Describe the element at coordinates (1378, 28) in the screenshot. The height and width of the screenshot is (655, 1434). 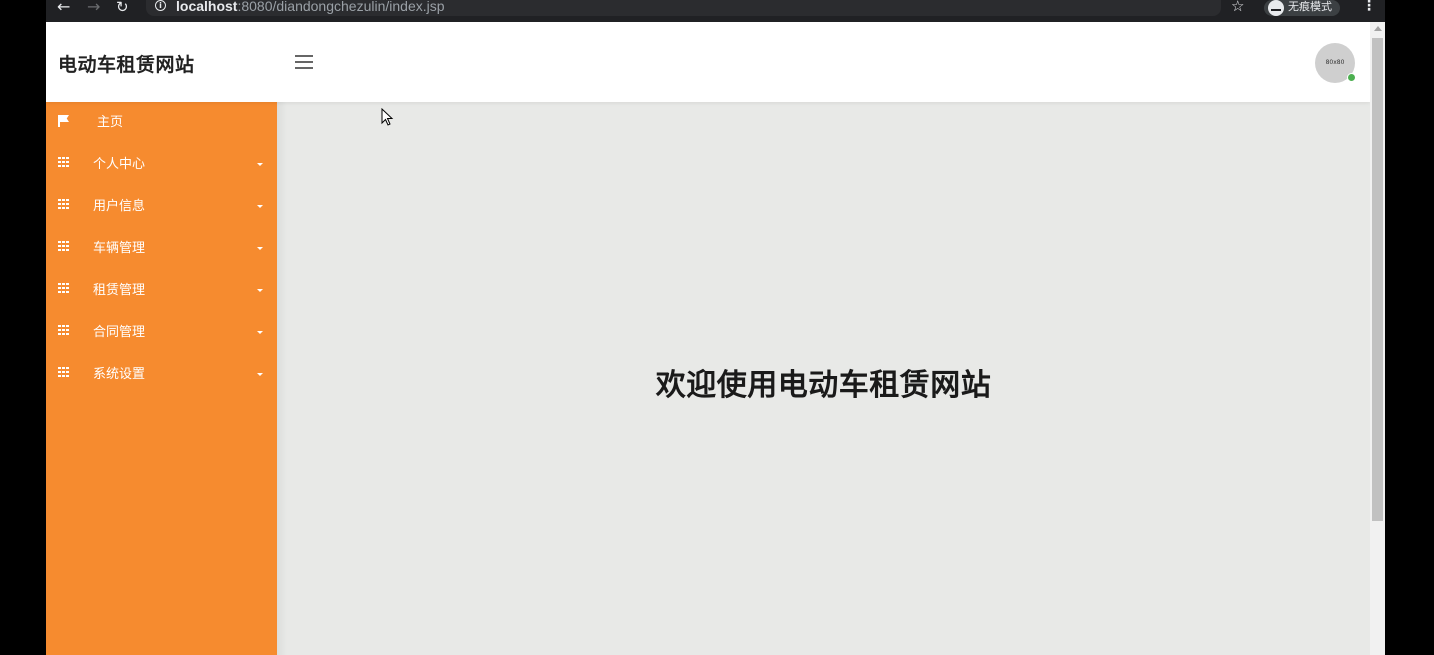
I see `scroll-up-arrow-icon` at that location.